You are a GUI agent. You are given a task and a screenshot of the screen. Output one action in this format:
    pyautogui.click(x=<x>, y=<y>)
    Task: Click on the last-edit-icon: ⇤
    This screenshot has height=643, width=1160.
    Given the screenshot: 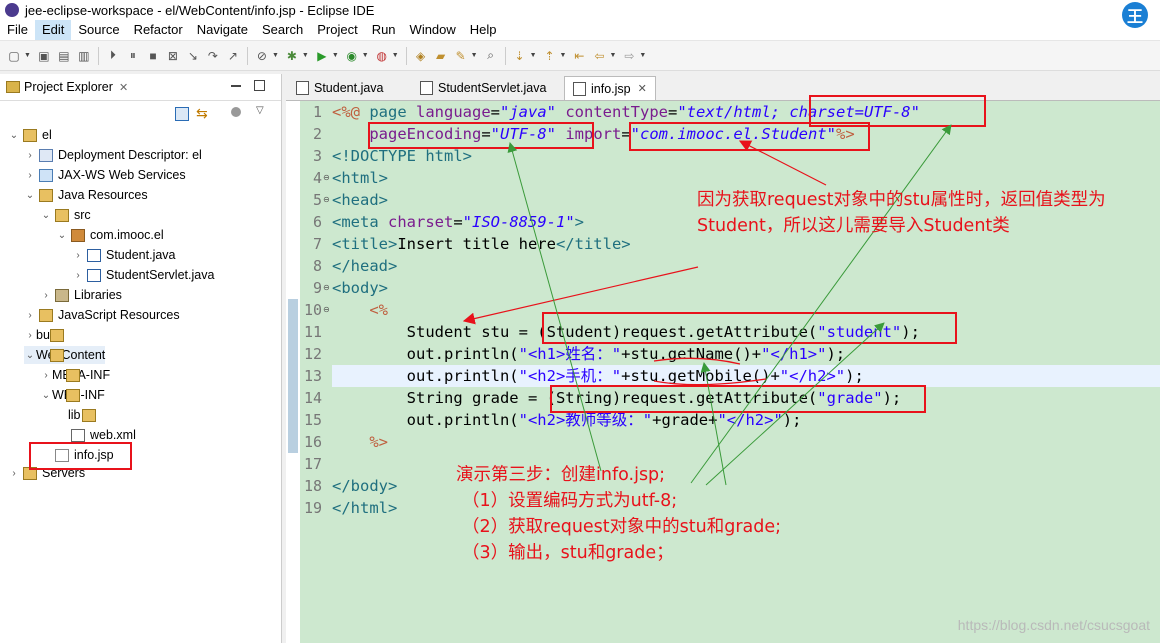 What is the action you would take?
    pyautogui.click(x=579, y=56)
    